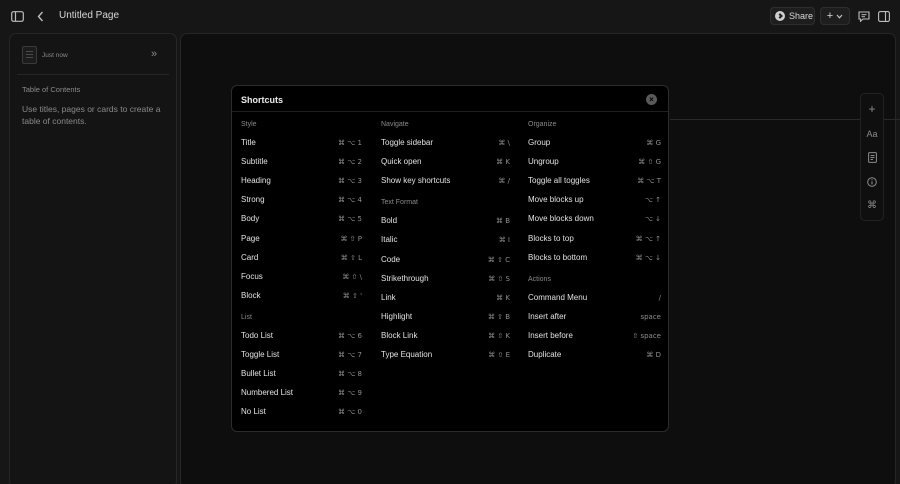 This screenshot has height=484, width=900. What do you see at coordinates (93, 74) in the screenshot?
I see `sidebar-divider` at bounding box center [93, 74].